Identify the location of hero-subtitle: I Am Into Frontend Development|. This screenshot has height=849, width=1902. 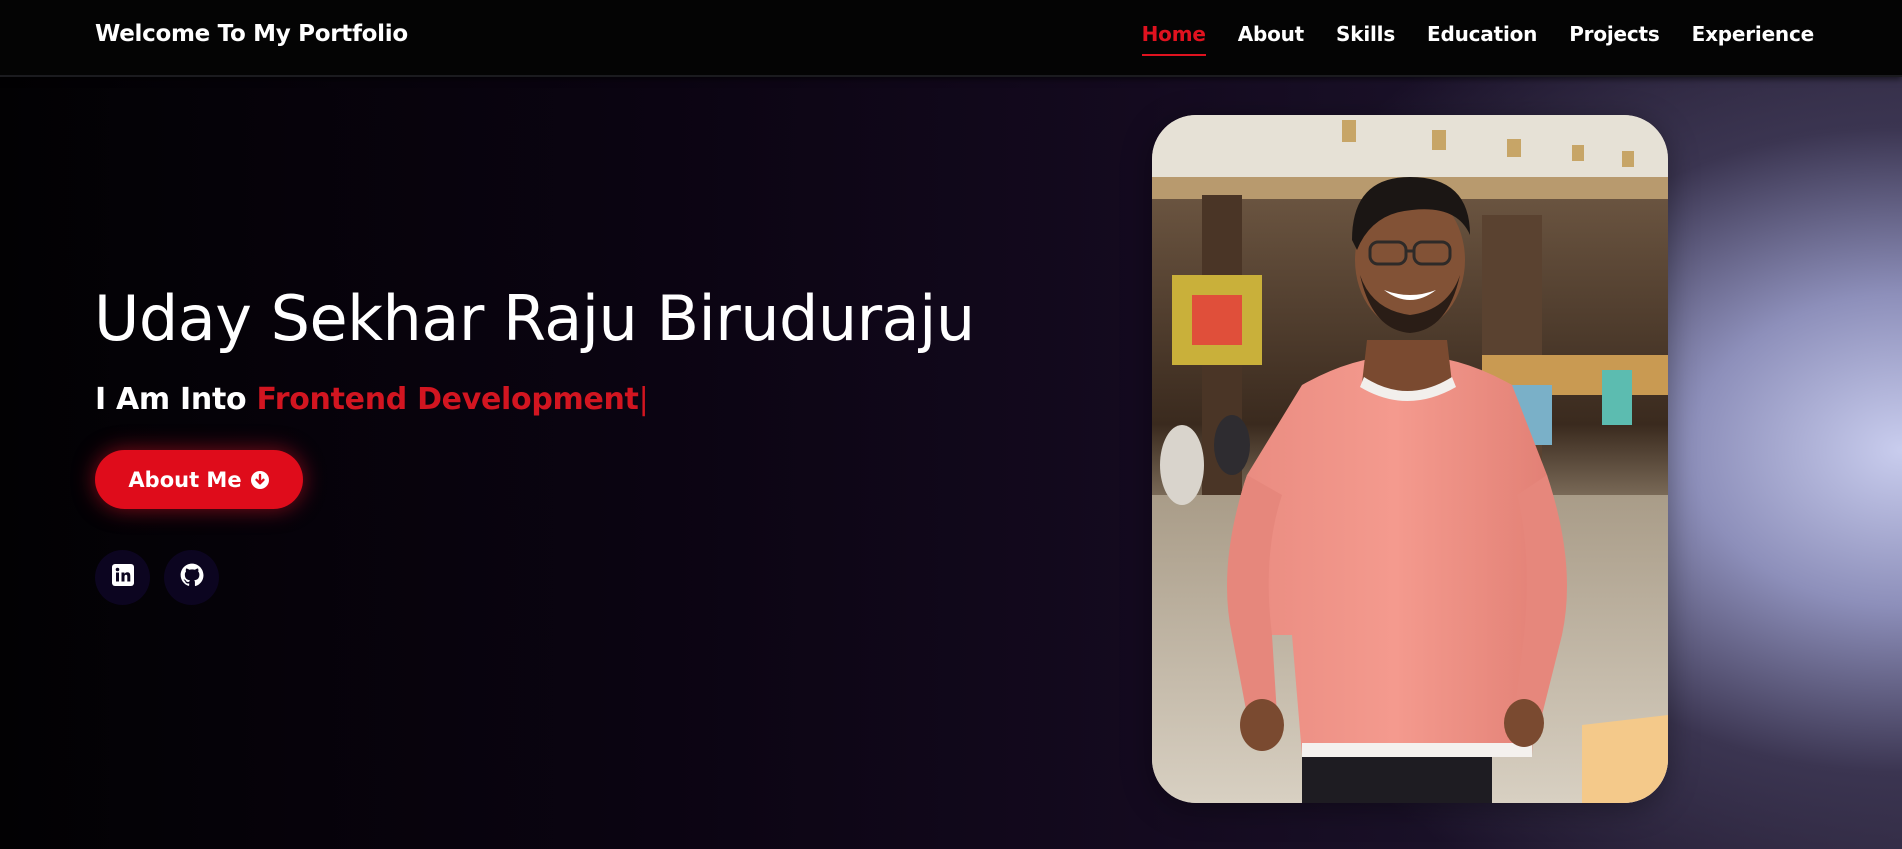
(372, 399).